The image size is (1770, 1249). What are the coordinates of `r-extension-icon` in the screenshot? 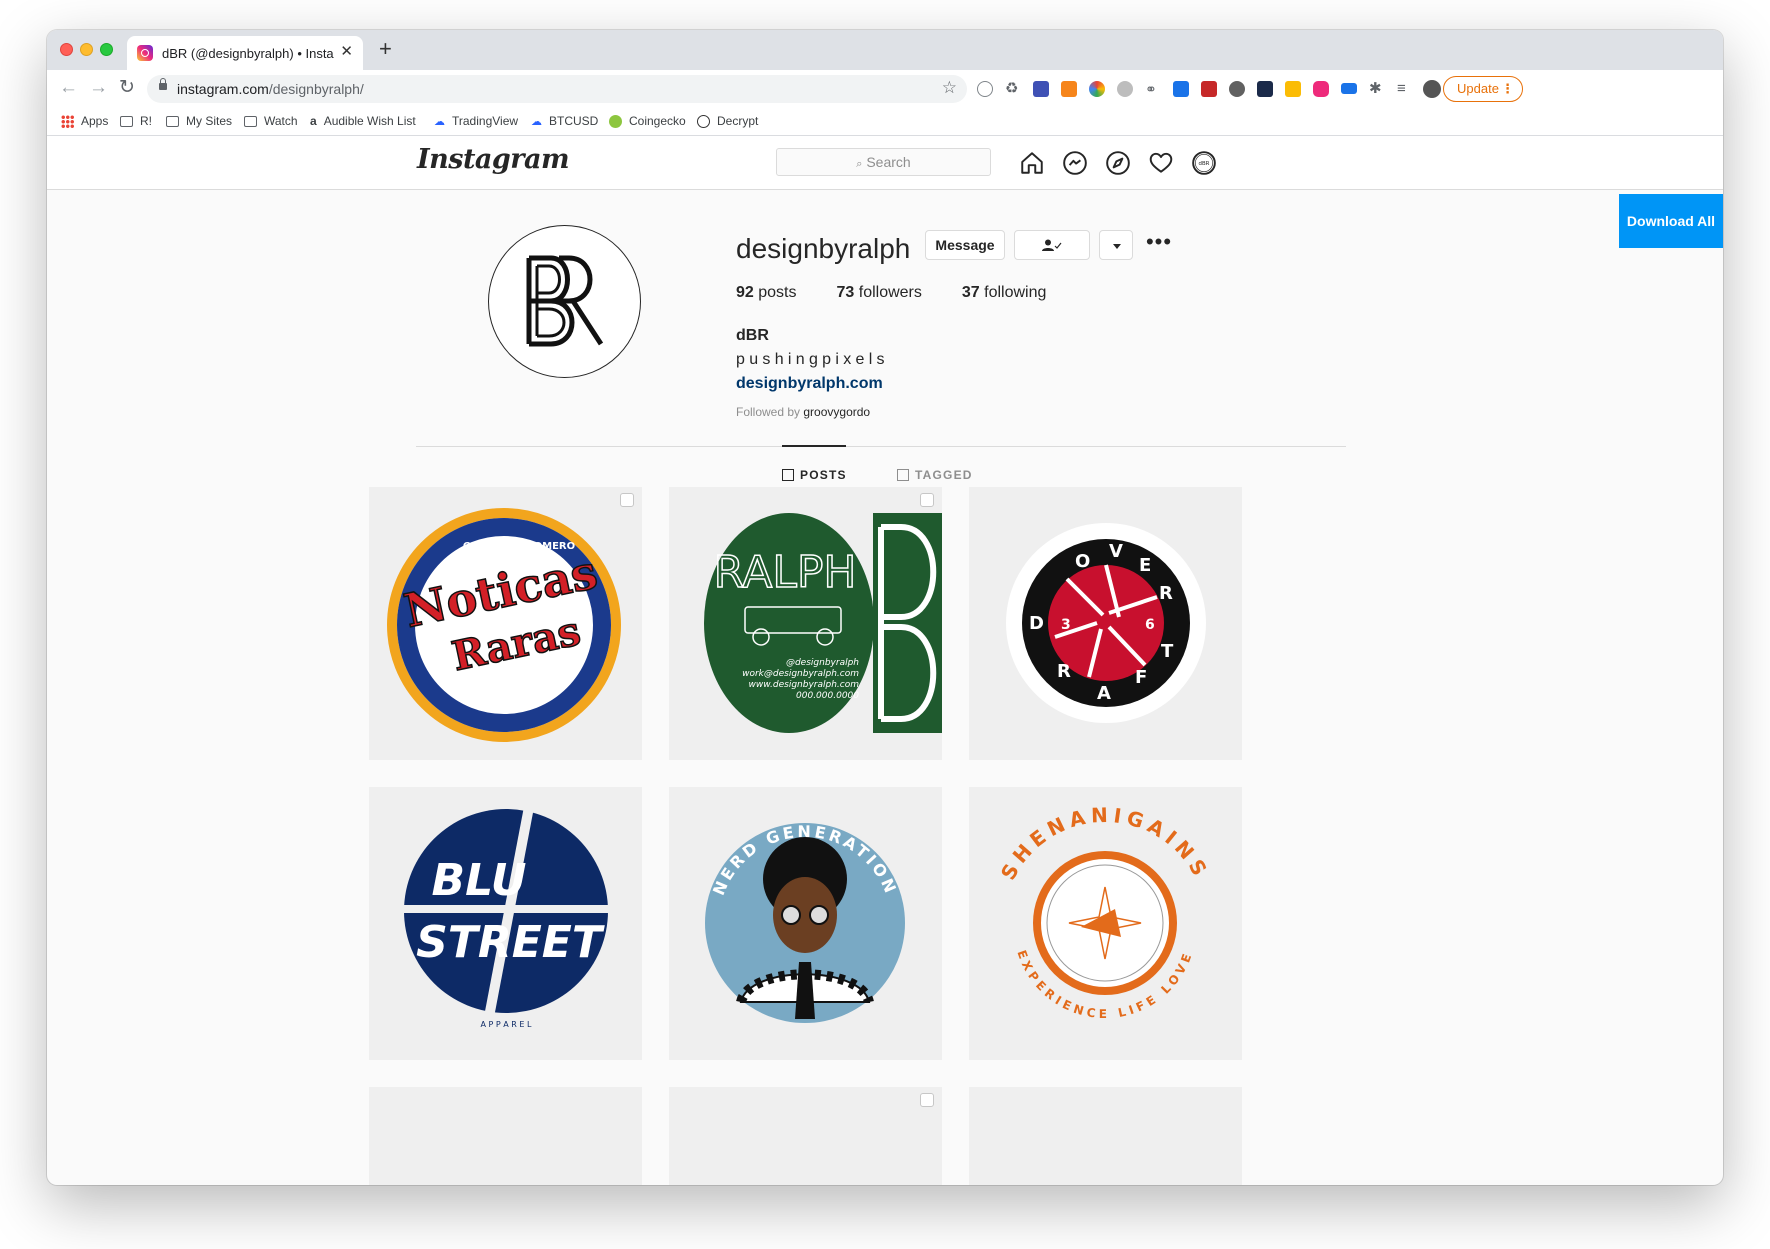 It's located at (1041, 89).